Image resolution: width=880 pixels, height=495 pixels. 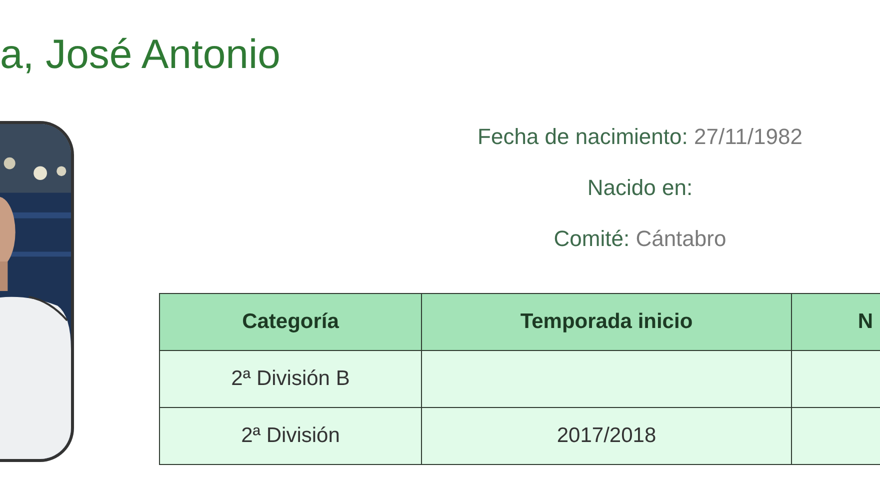 I want to click on table-cell: 2ª División B, so click(x=291, y=379).